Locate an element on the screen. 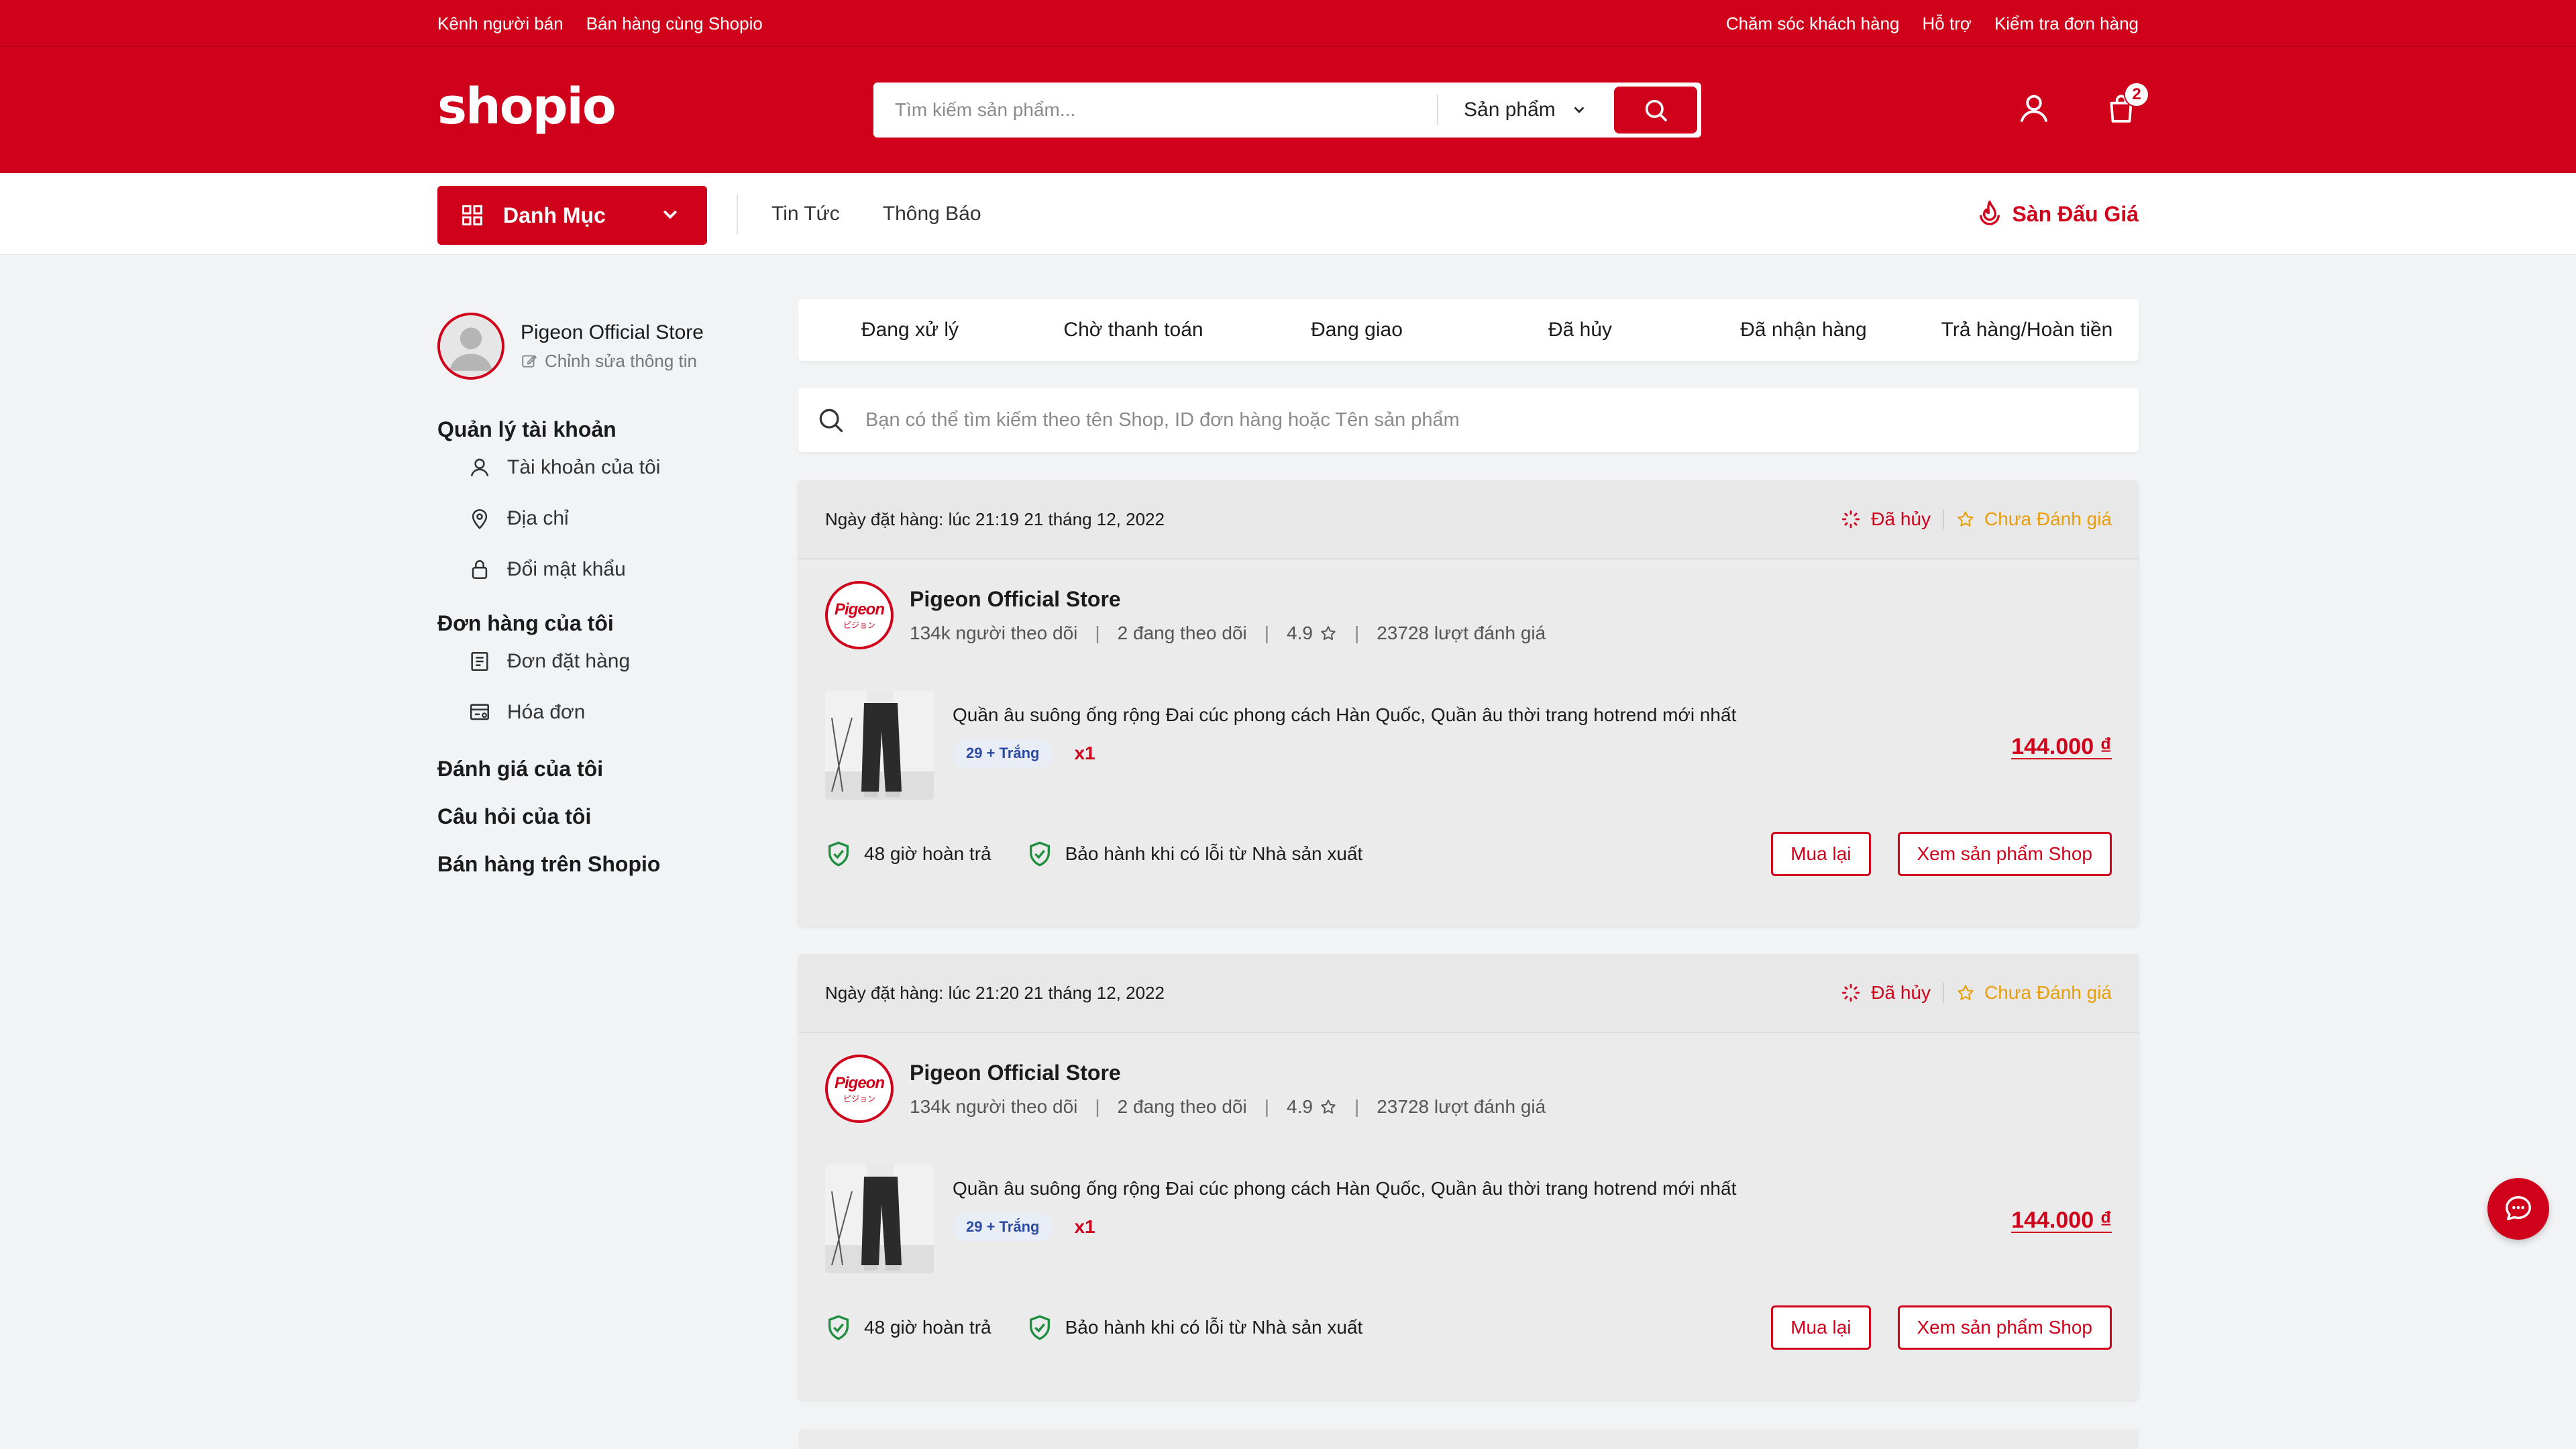 The image size is (2576, 1449). shop-review-count: 23728 lượt đánh giá is located at coordinates (1461, 632).